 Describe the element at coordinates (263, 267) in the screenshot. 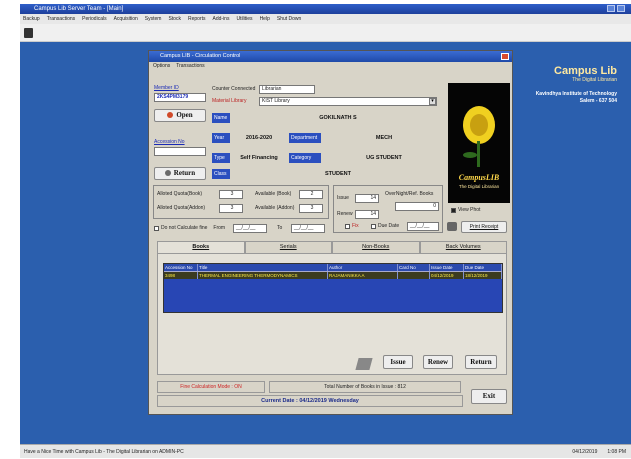

I see `grid-column-header: Title` at that location.